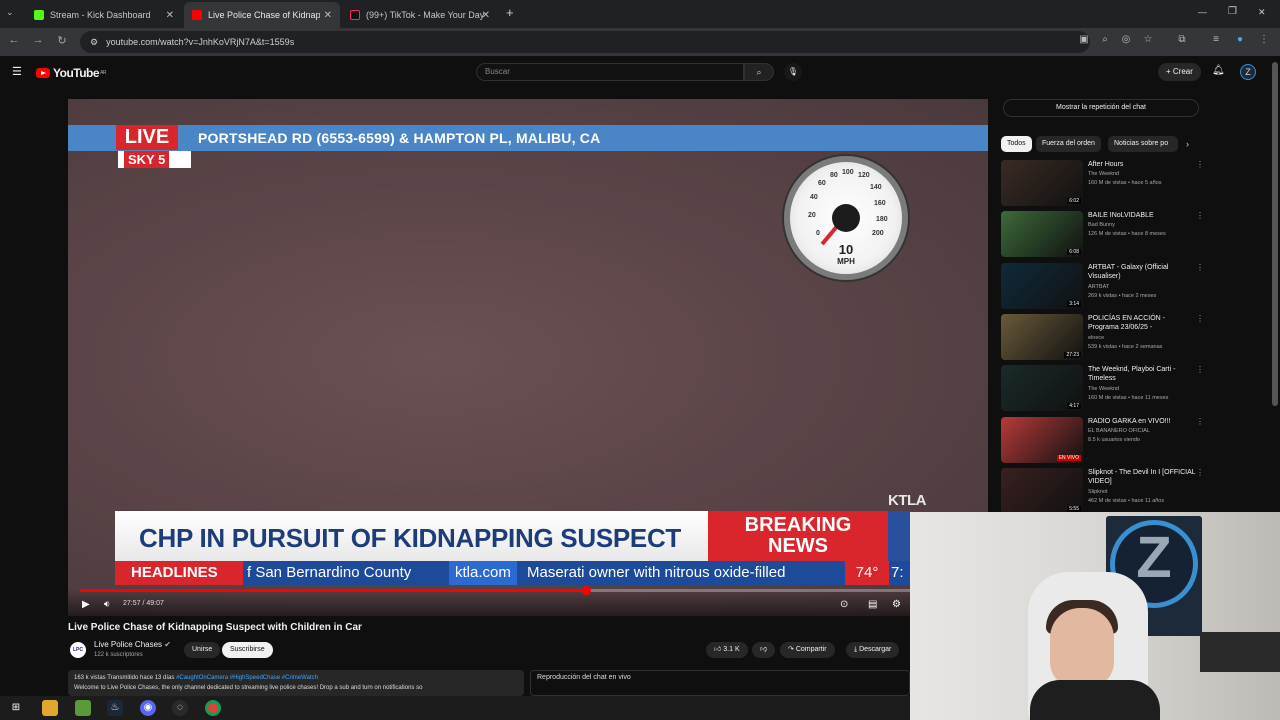  Describe the element at coordinates (610, 72) in the screenshot. I see `search-input: Buscar` at that location.